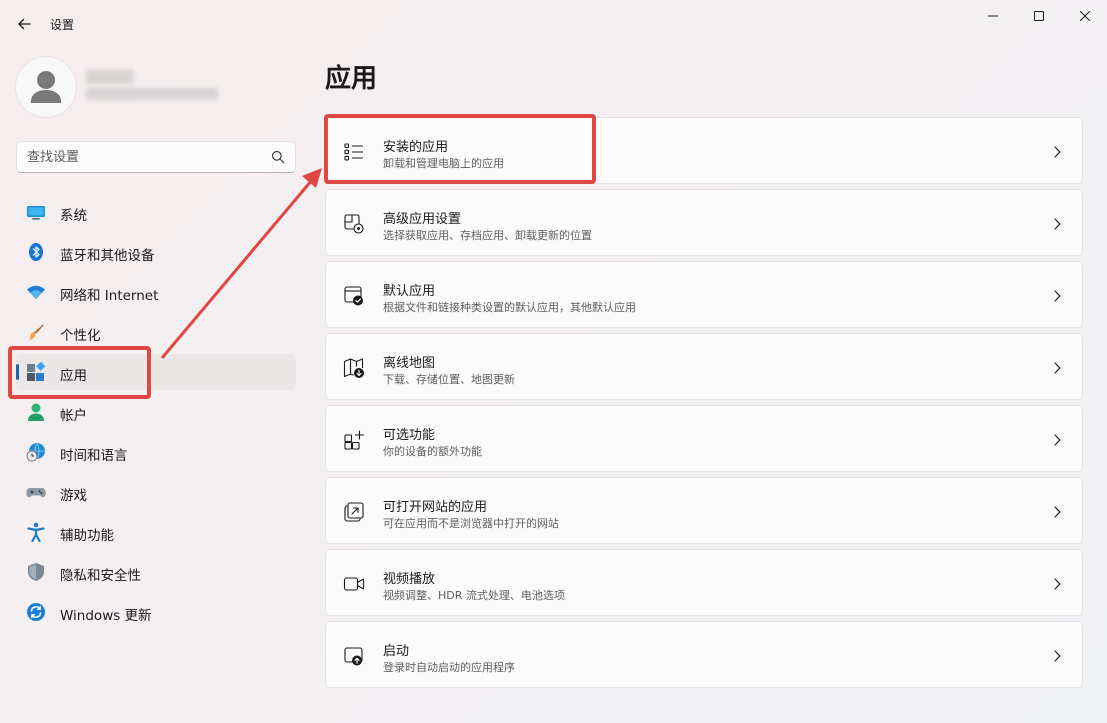 This screenshot has width=1107, height=723. I want to click on optional-features-card: 可选功能 你的设备的额外功能, so click(704, 438).